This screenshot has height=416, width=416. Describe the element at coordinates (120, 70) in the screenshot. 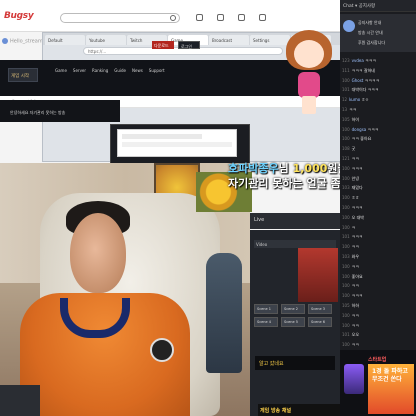

I see `game-nav-item: Guide` at that location.